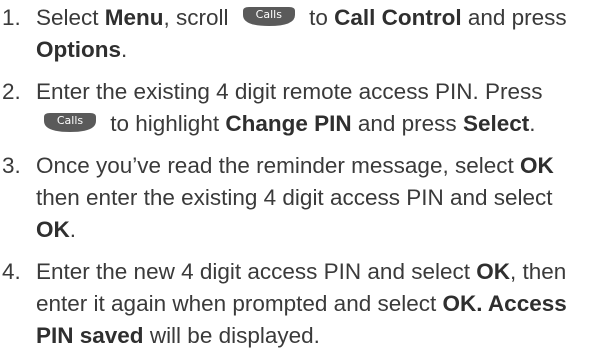 The image size is (591, 362). What do you see at coordinates (318, 17) in the screenshot?
I see `step-text: to` at bounding box center [318, 17].